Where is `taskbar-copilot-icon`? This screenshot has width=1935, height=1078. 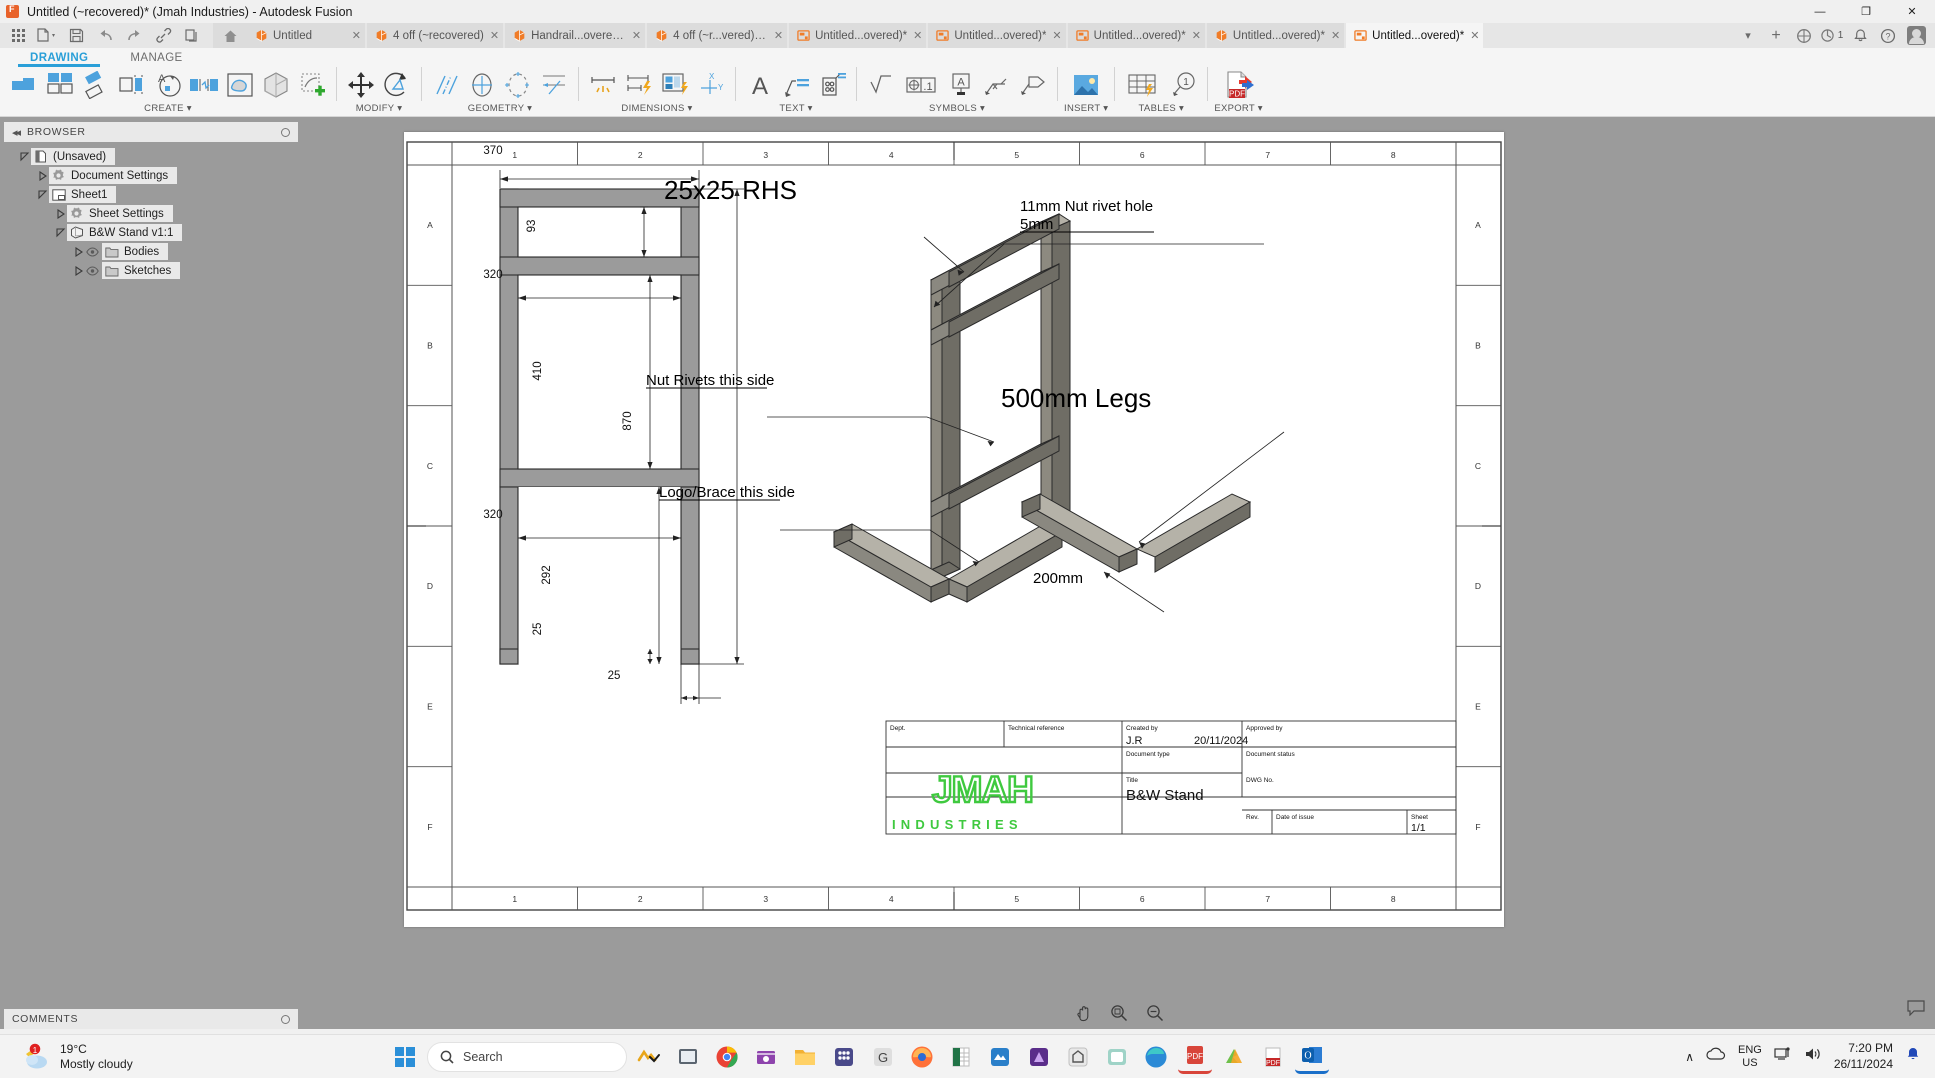 taskbar-copilot-icon is located at coordinates (688, 1057).